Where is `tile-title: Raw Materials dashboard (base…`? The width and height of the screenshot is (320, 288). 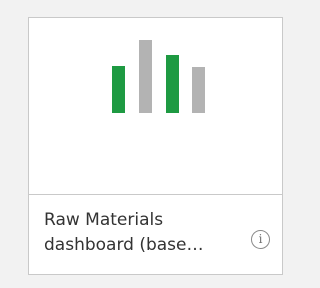
tile-title: Raw Materials dashboard (base… is located at coordinates (144, 233).